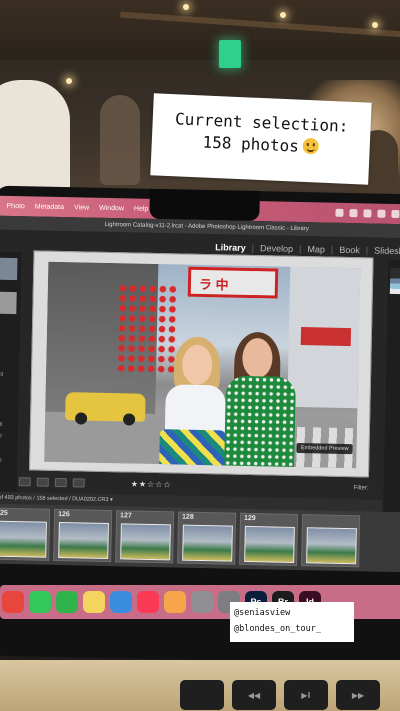  What do you see at coordinates (213, 284) in the screenshot?
I see `gate-sign-text: ラ 中` at bounding box center [213, 284].